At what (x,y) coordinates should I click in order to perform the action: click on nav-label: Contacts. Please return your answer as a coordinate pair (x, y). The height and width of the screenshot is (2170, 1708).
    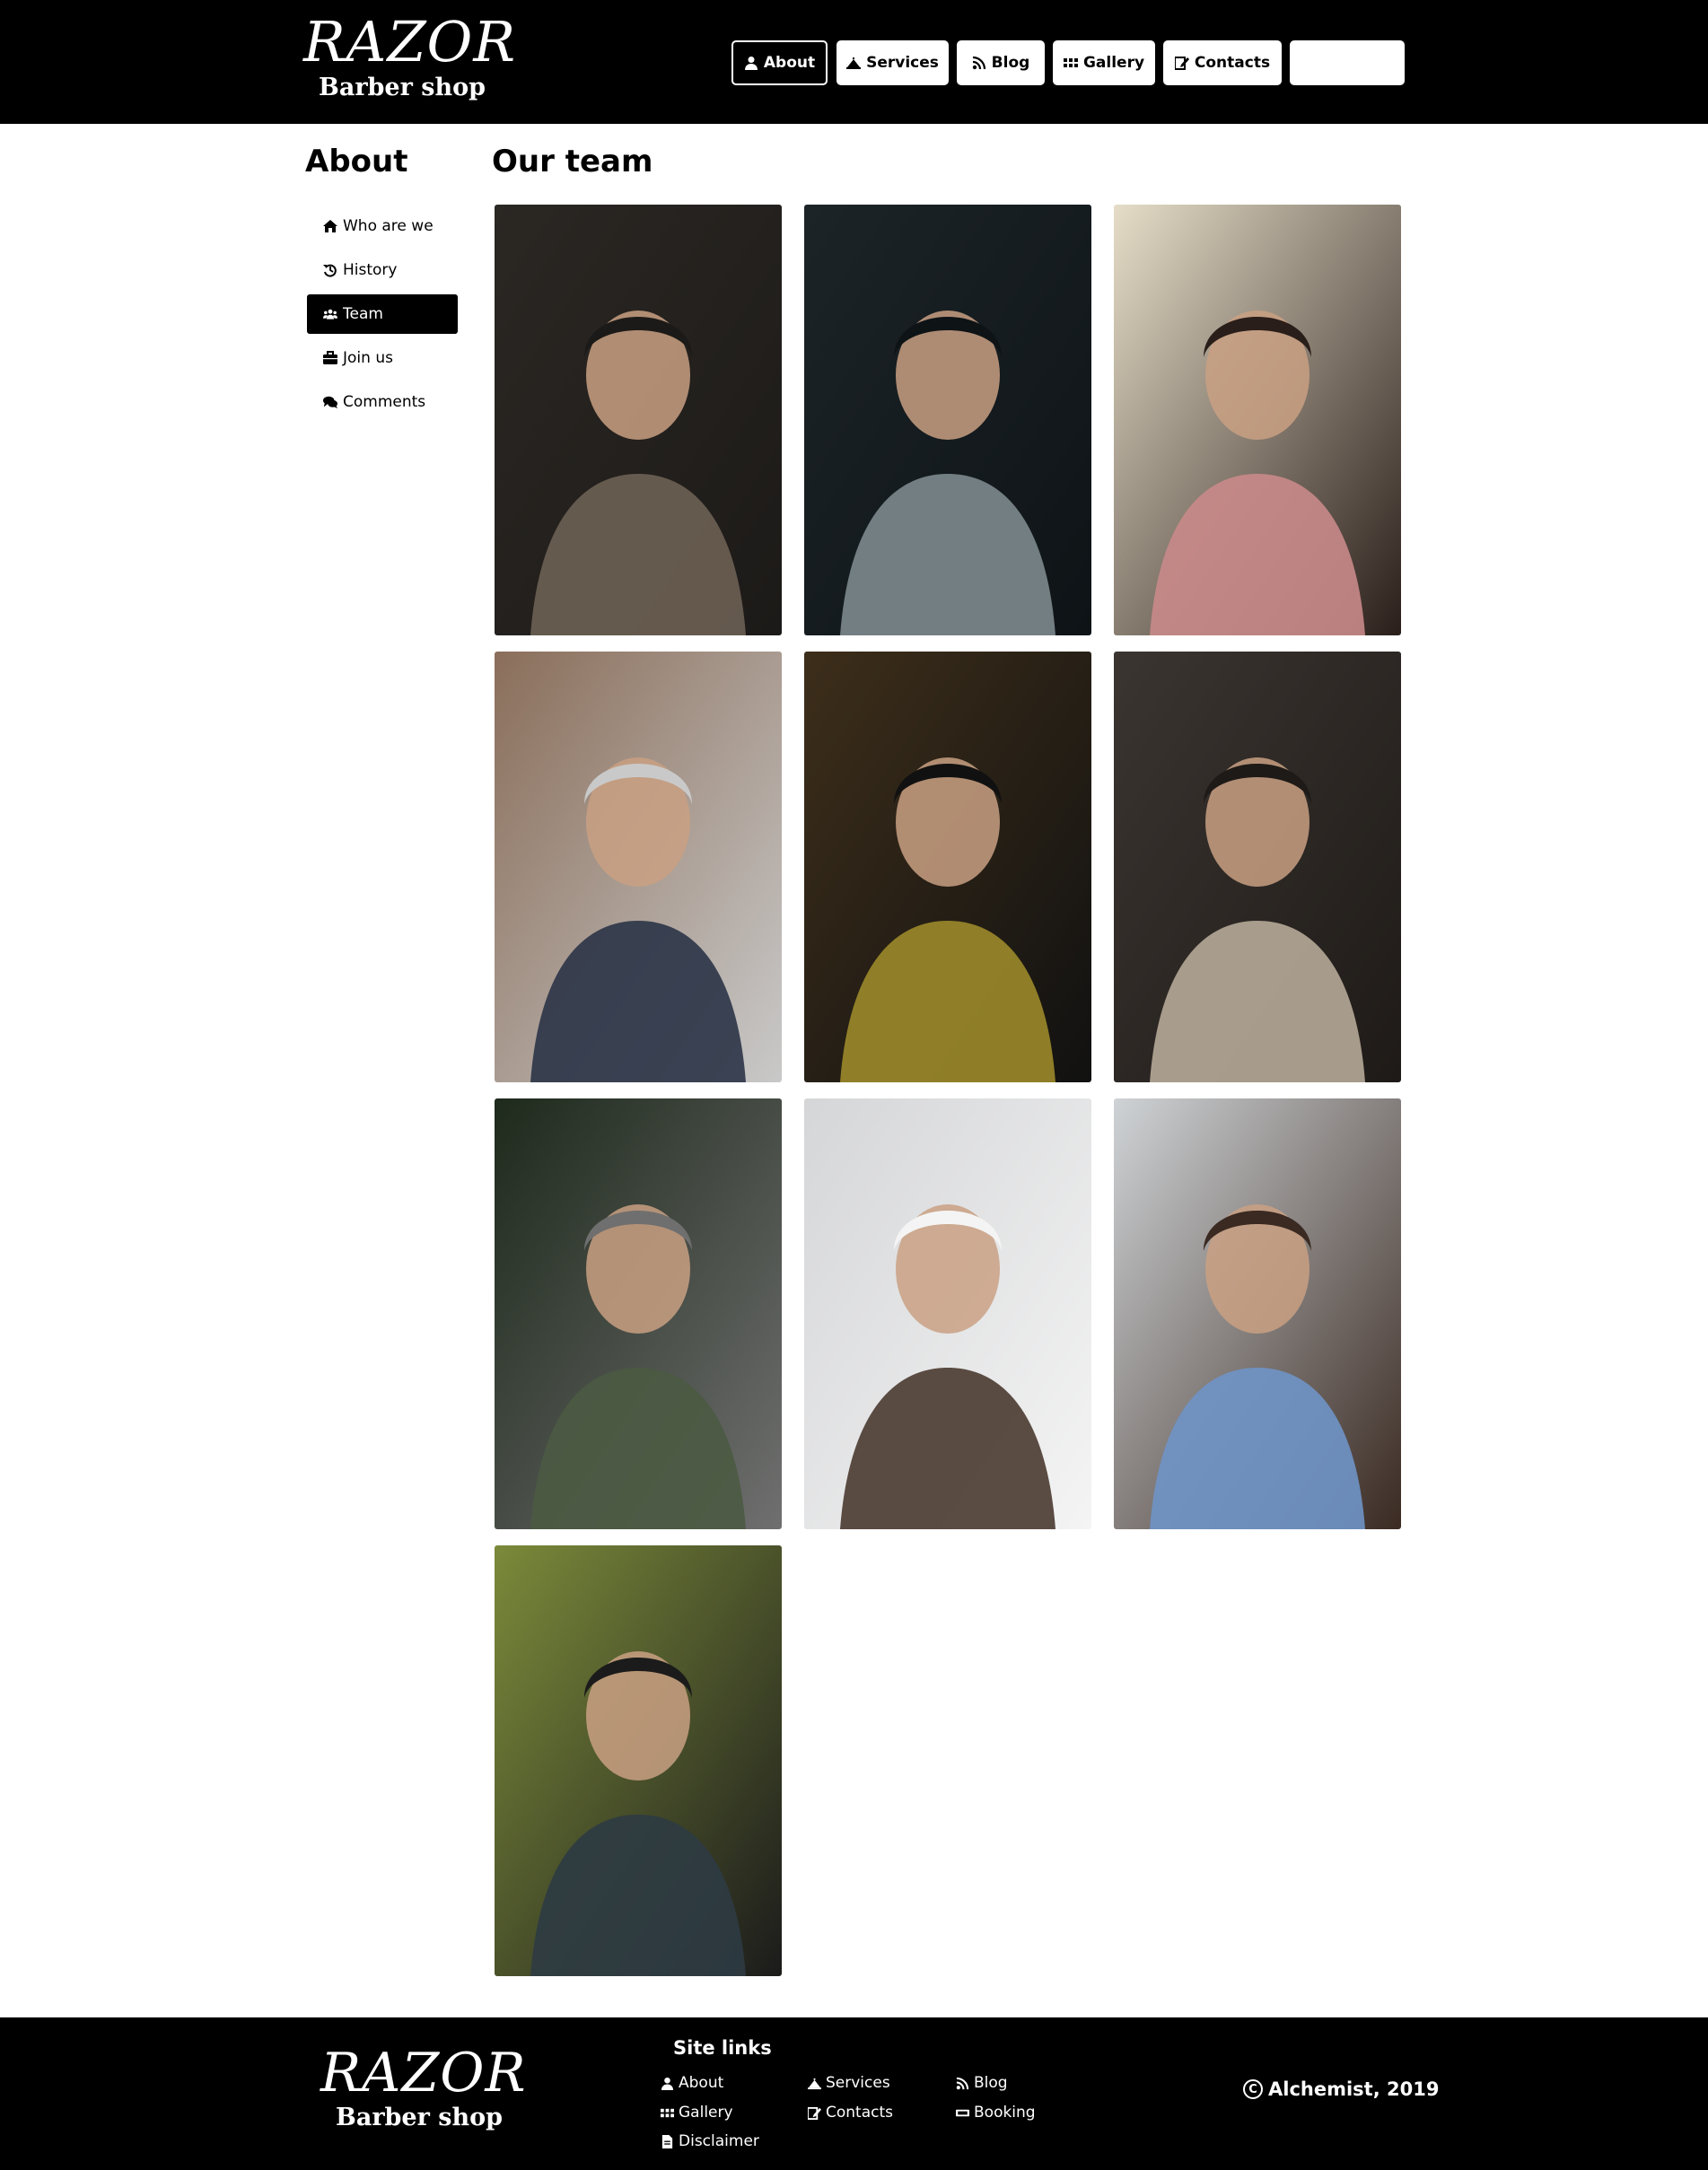
    Looking at the image, I should click on (1232, 63).